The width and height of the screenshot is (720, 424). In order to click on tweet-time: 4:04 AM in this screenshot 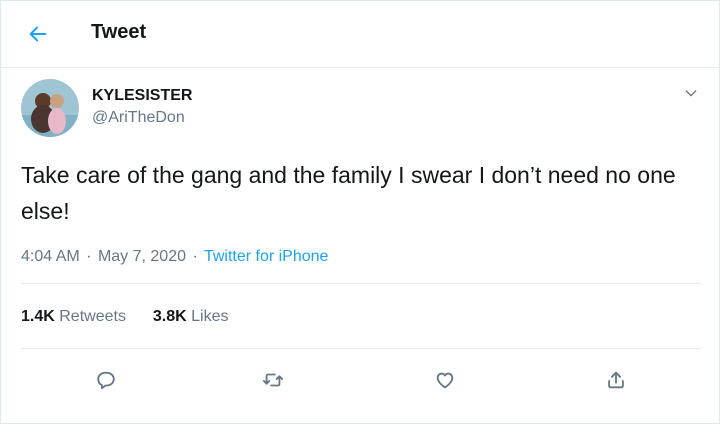, I will do `click(50, 256)`.